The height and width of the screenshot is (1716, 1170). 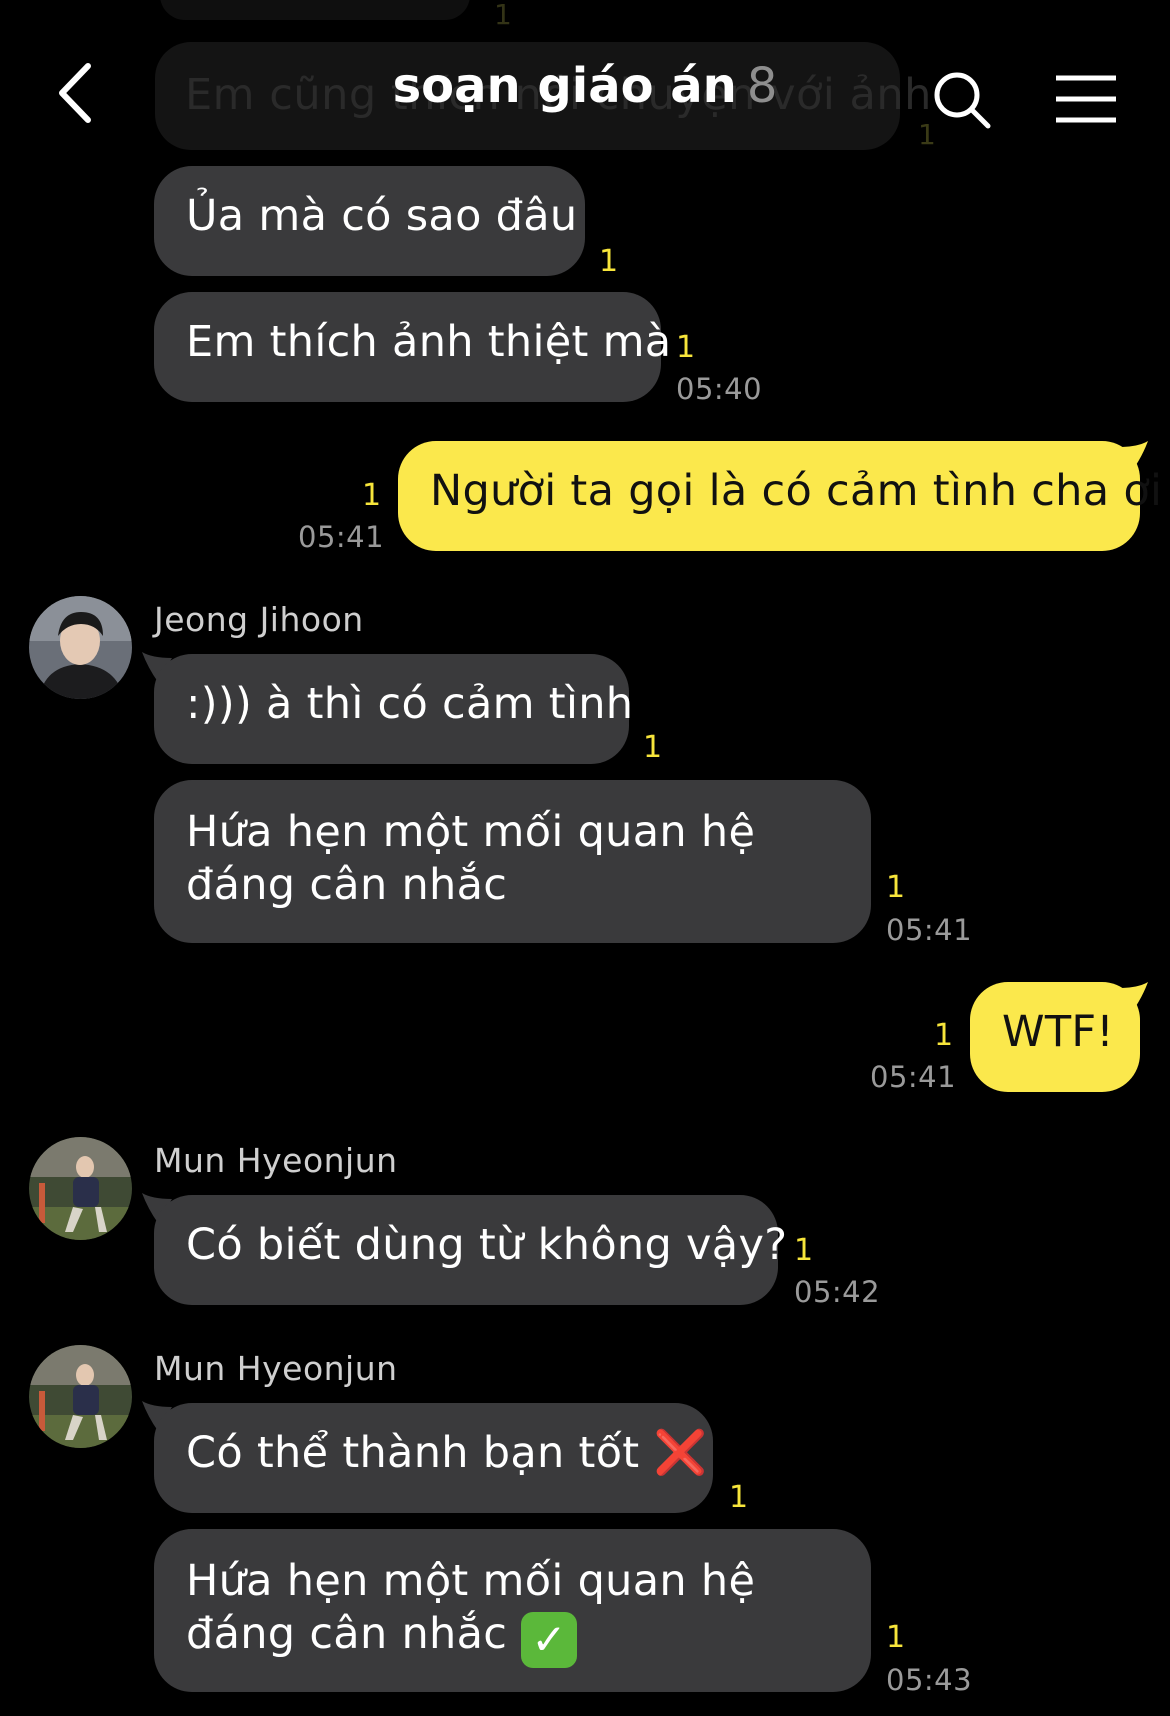 What do you see at coordinates (382, 216) in the screenshot?
I see `message-text: Ủa mà có sao đâu` at bounding box center [382, 216].